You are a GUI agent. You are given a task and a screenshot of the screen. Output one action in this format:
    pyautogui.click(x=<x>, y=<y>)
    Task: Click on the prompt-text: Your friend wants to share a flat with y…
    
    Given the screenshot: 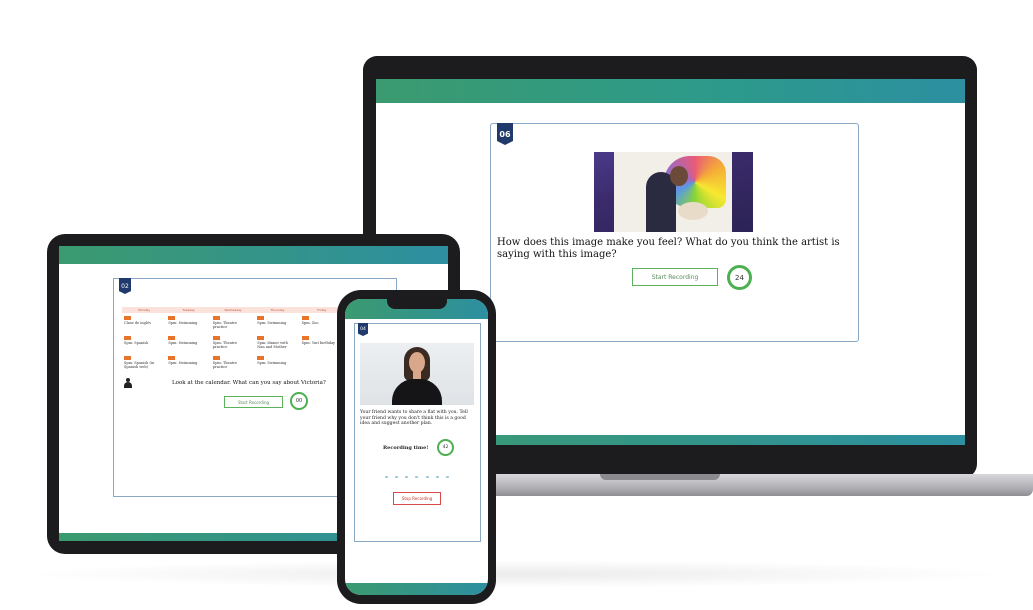 What is the action you would take?
    pyautogui.click(x=414, y=418)
    